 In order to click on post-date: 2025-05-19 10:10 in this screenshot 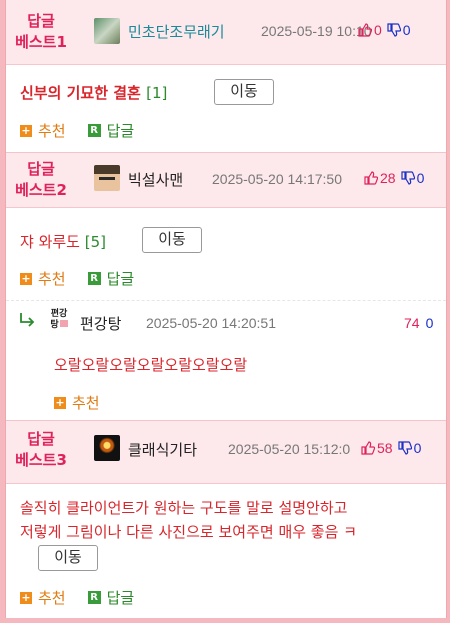, I will do `click(316, 31)`.